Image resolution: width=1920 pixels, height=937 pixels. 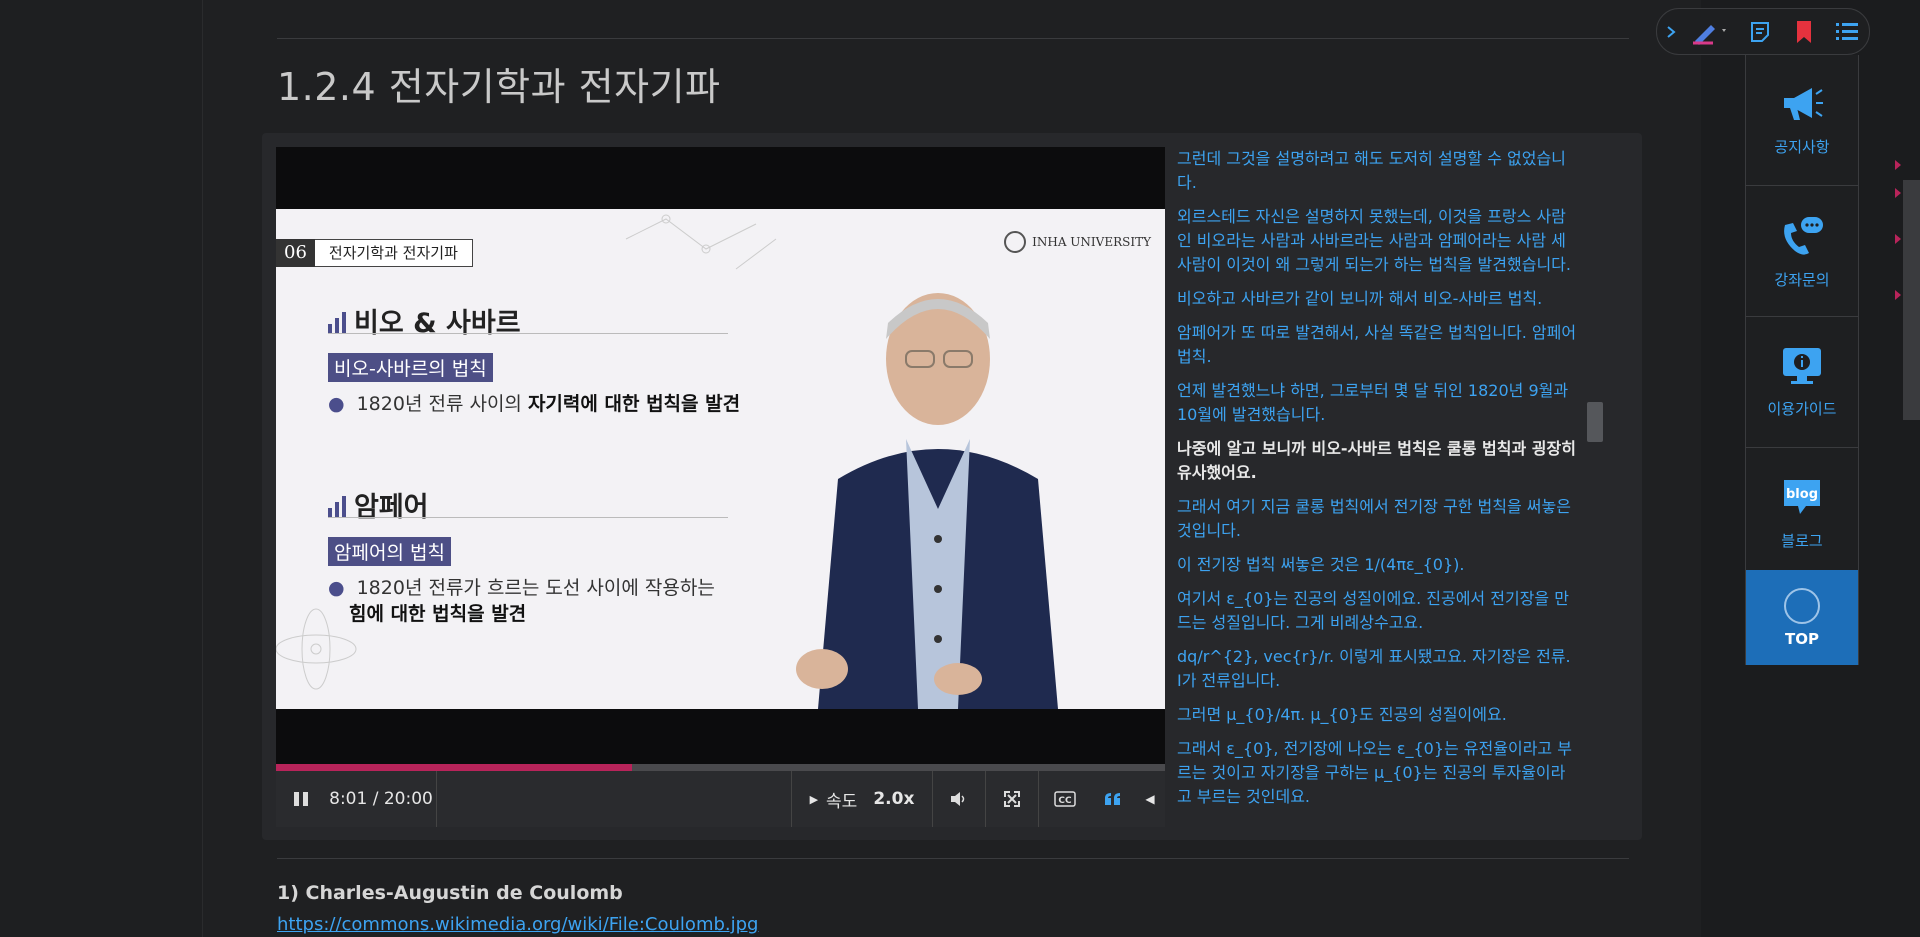 What do you see at coordinates (720, 799) in the screenshot?
I see `video-controls: 8:01 / 20:00 ▶ 속도 2.0x CC ◀` at bounding box center [720, 799].